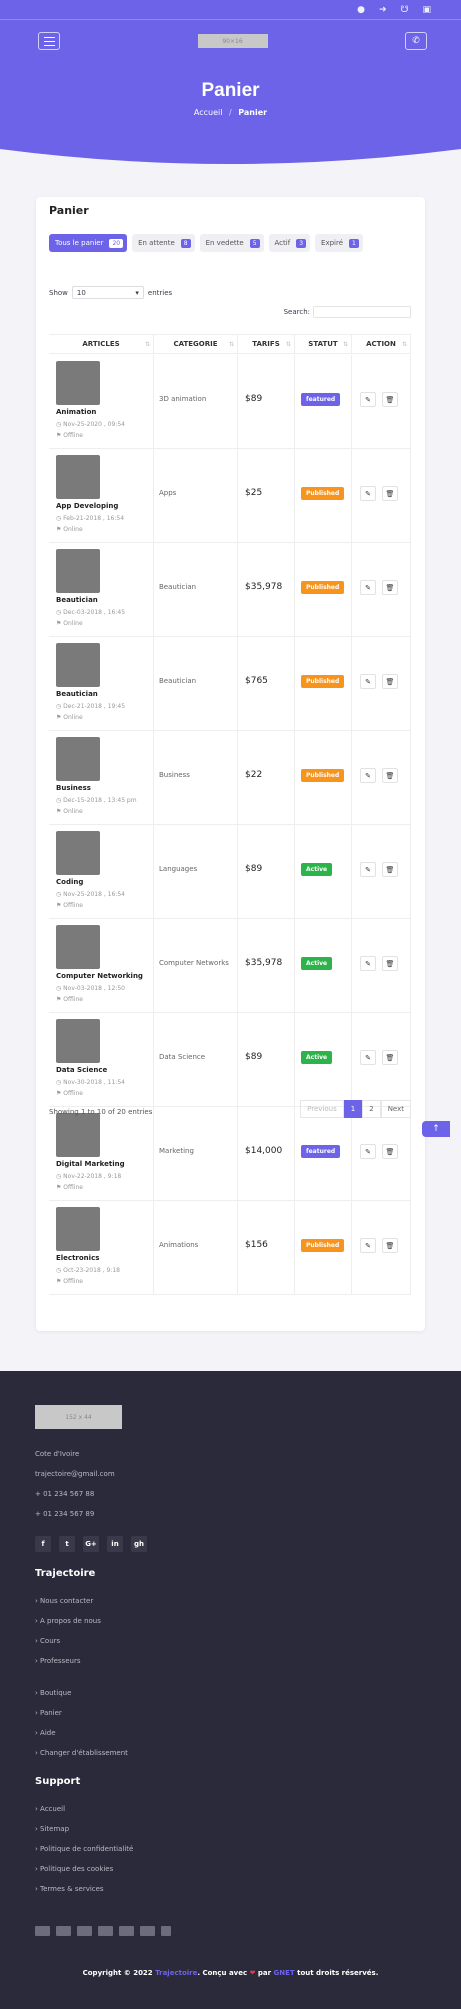 The image size is (461, 2009). What do you see at coordinates (69, 882) in the screenshot?
I see `article-name: Coding` at bounding box center [69, 882].